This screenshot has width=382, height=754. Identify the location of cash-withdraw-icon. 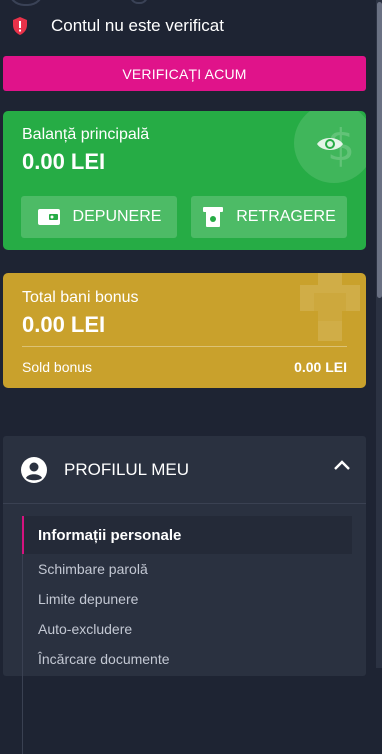
(213, 217).